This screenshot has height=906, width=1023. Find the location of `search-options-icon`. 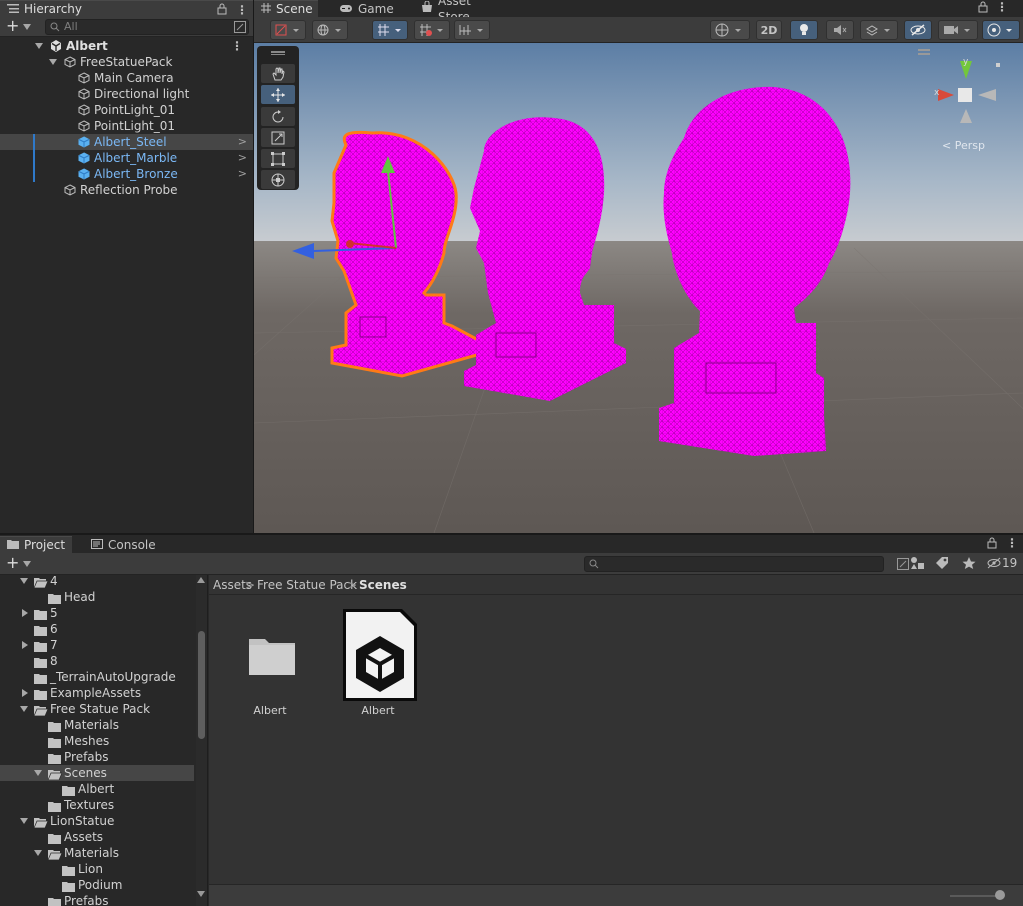

search-options-icon is located at coordinates (240, 29).